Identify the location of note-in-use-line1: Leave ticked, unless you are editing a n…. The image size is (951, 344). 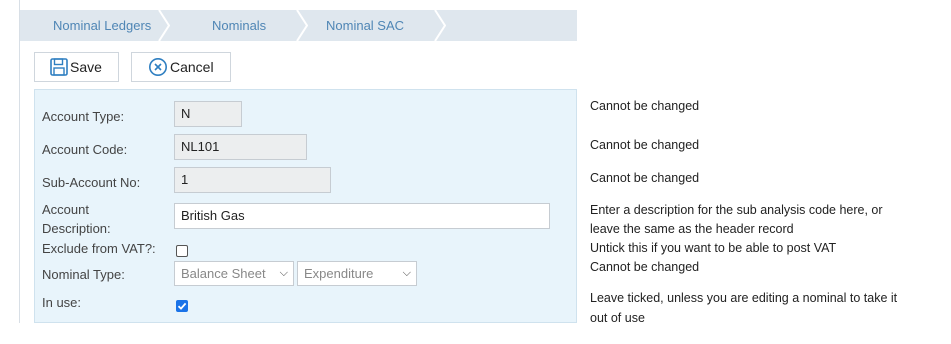
(744, 298).